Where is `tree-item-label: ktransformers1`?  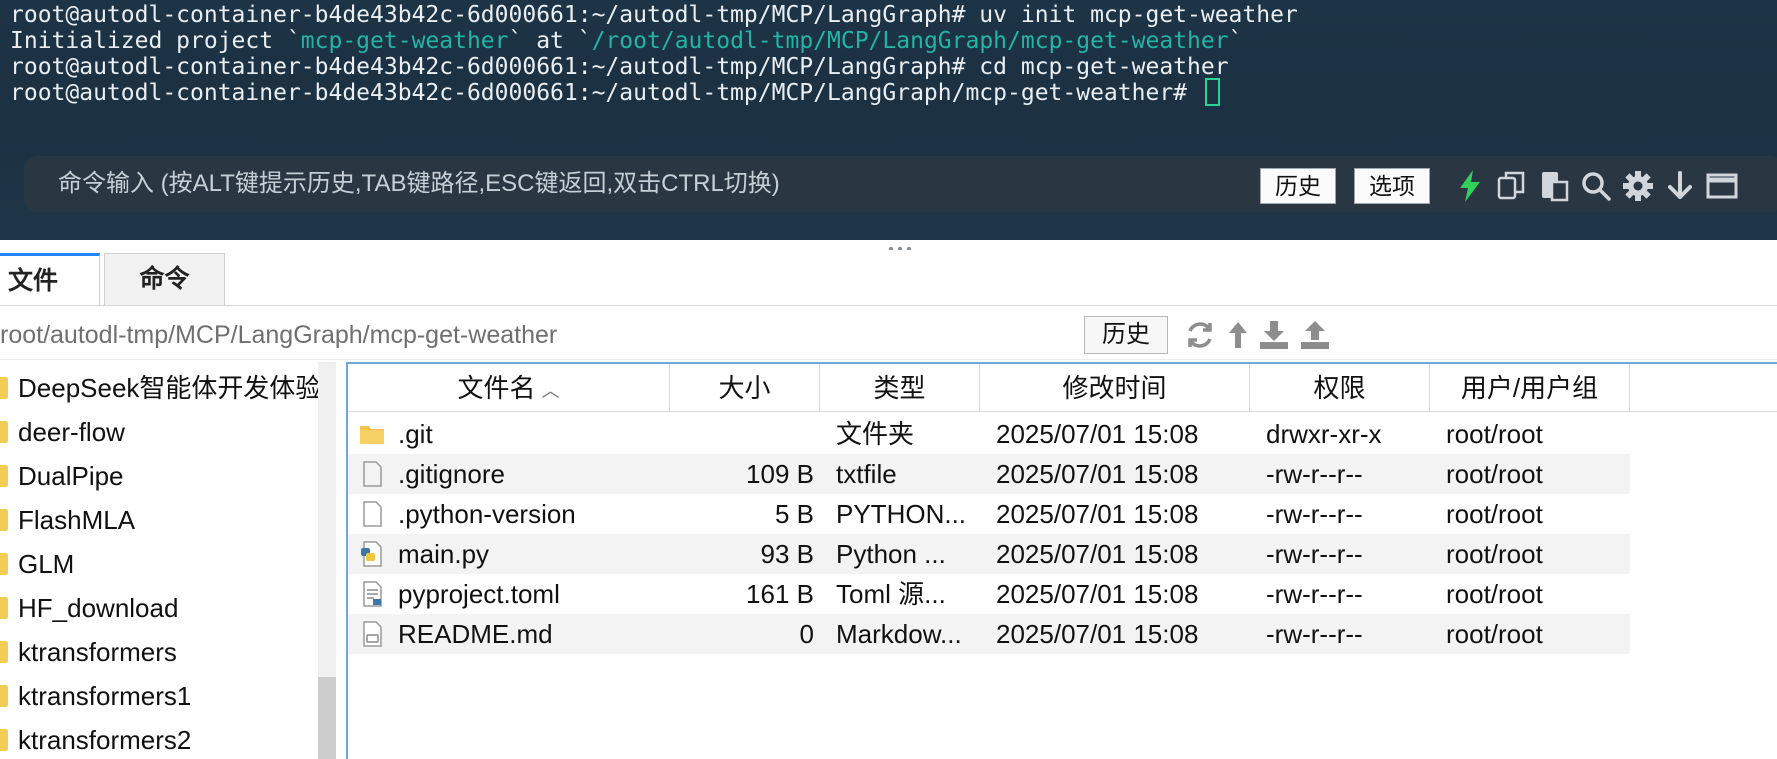
tree-item-label: ktransformers1 is located at coordinates (105, 696).